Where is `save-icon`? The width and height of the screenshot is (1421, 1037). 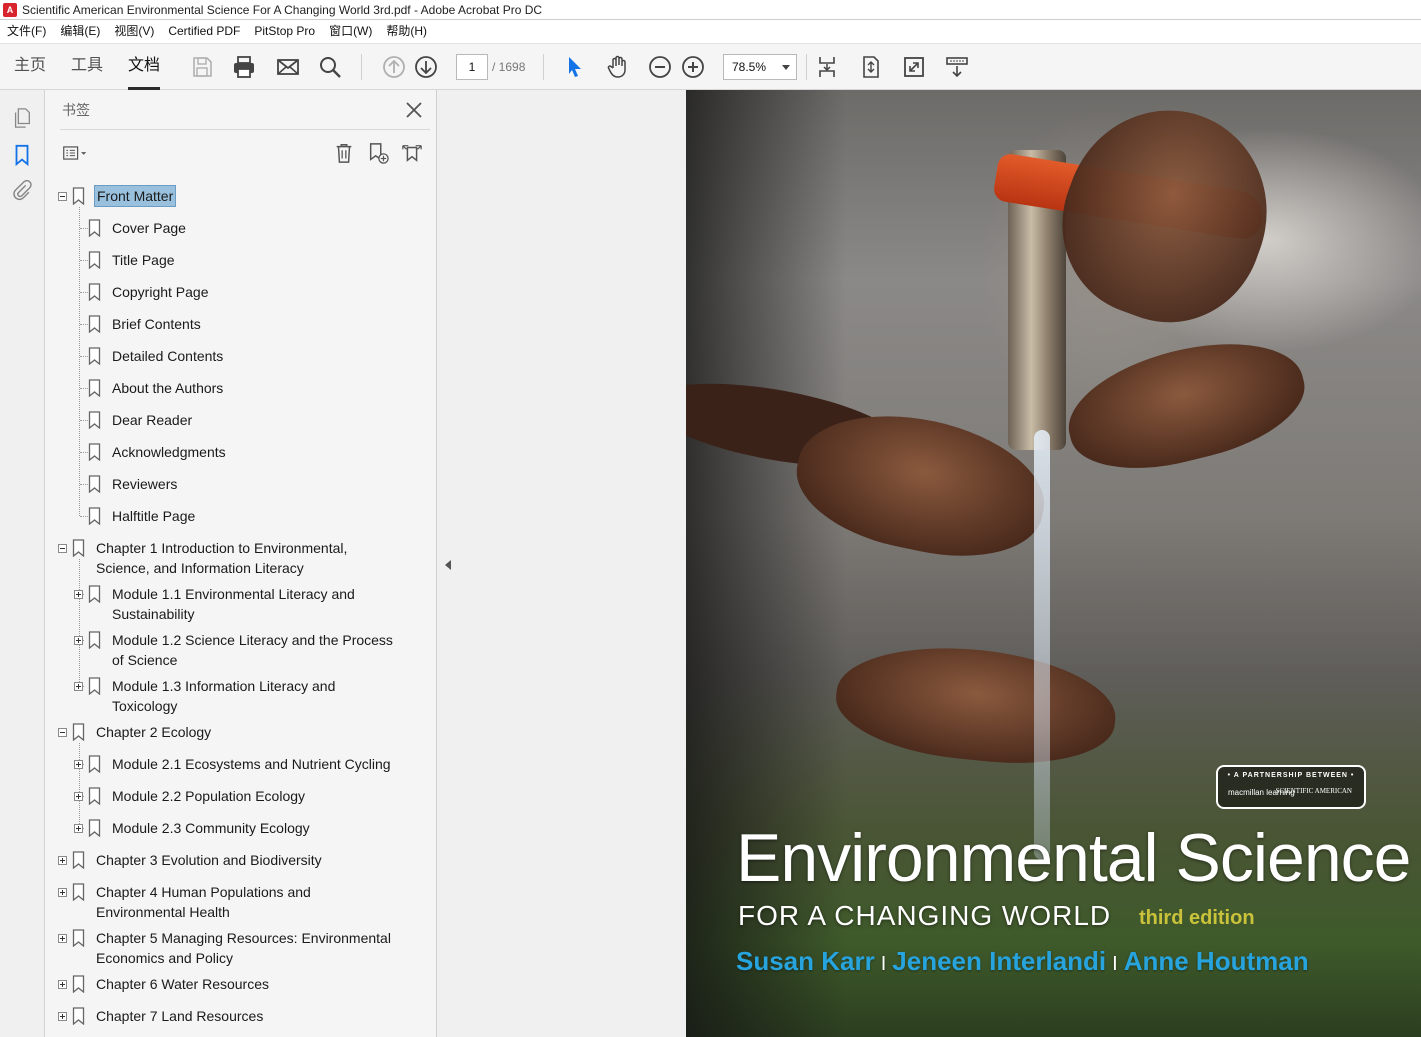 save-icon is located at coordinates (202, 67).